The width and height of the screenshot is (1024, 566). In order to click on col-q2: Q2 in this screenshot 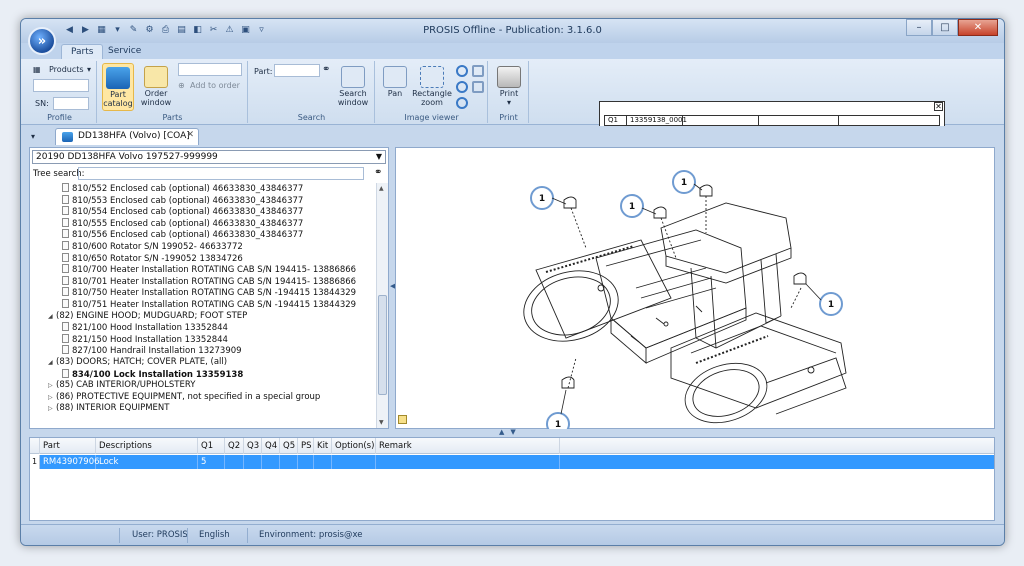, I will do `click(234, 446)`.